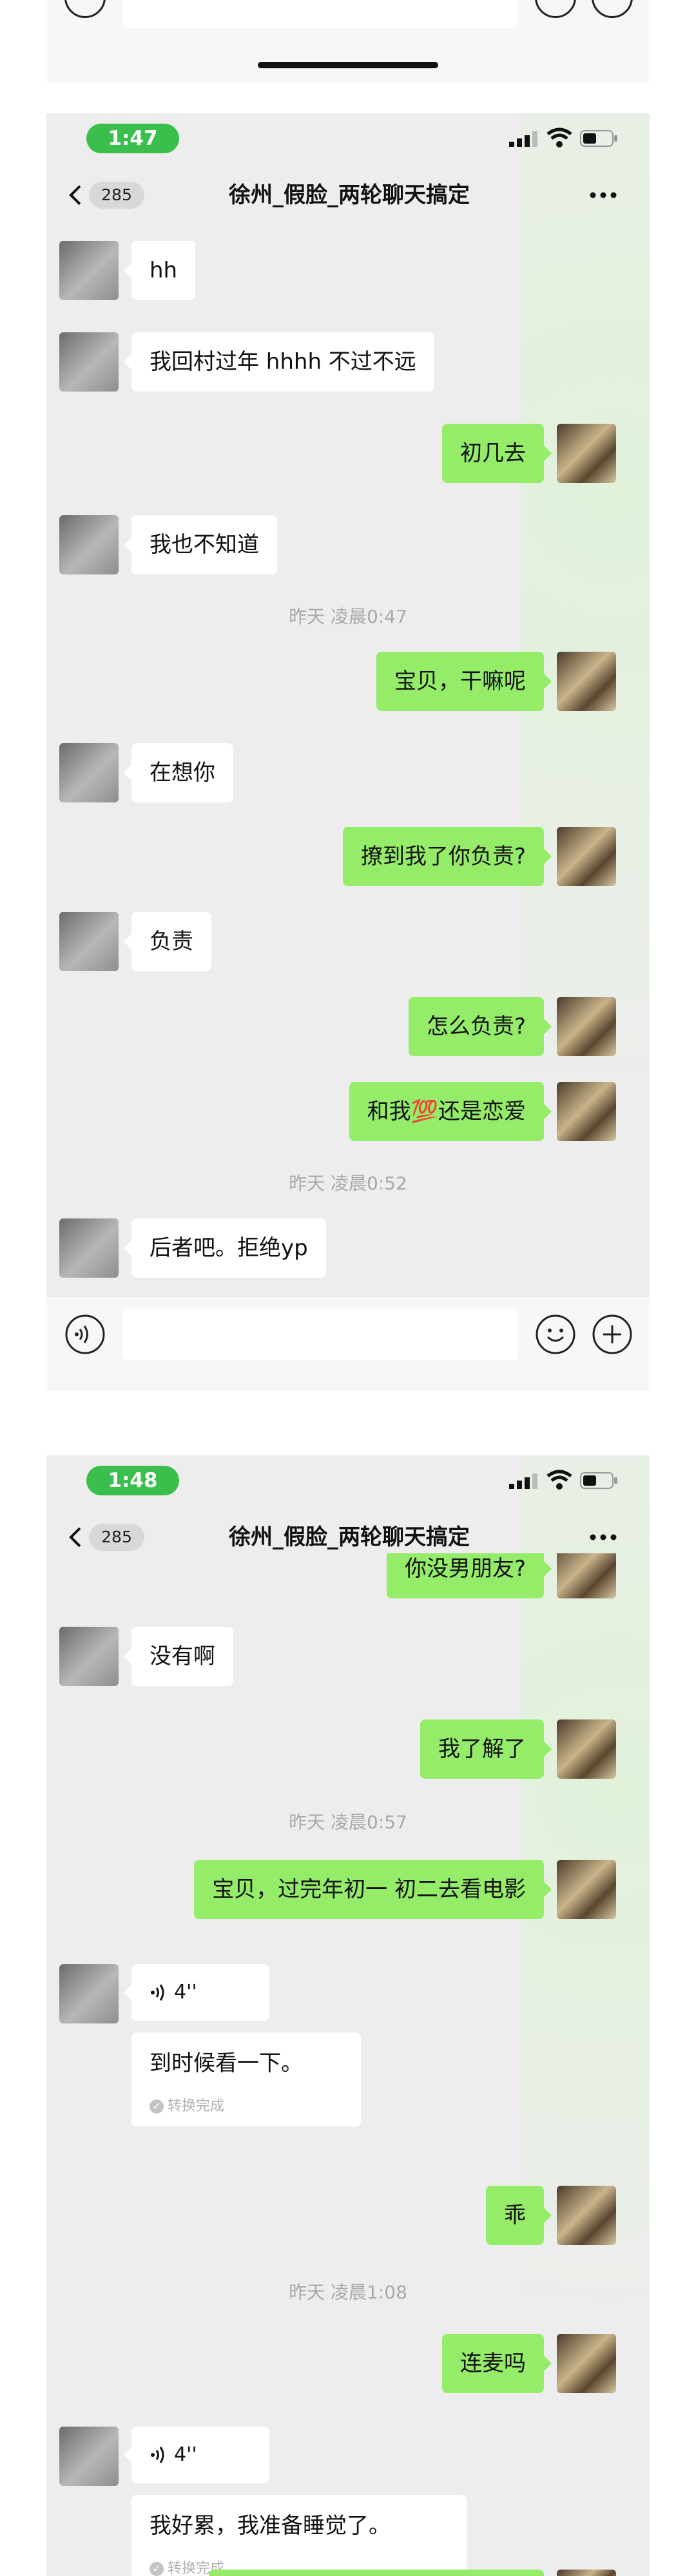 This screenshot has width=696, height=2576. Describe the element at coordinates (447, 856) in the screenshot. I see `message-bubble: 撩到我了你负责?` at that location.